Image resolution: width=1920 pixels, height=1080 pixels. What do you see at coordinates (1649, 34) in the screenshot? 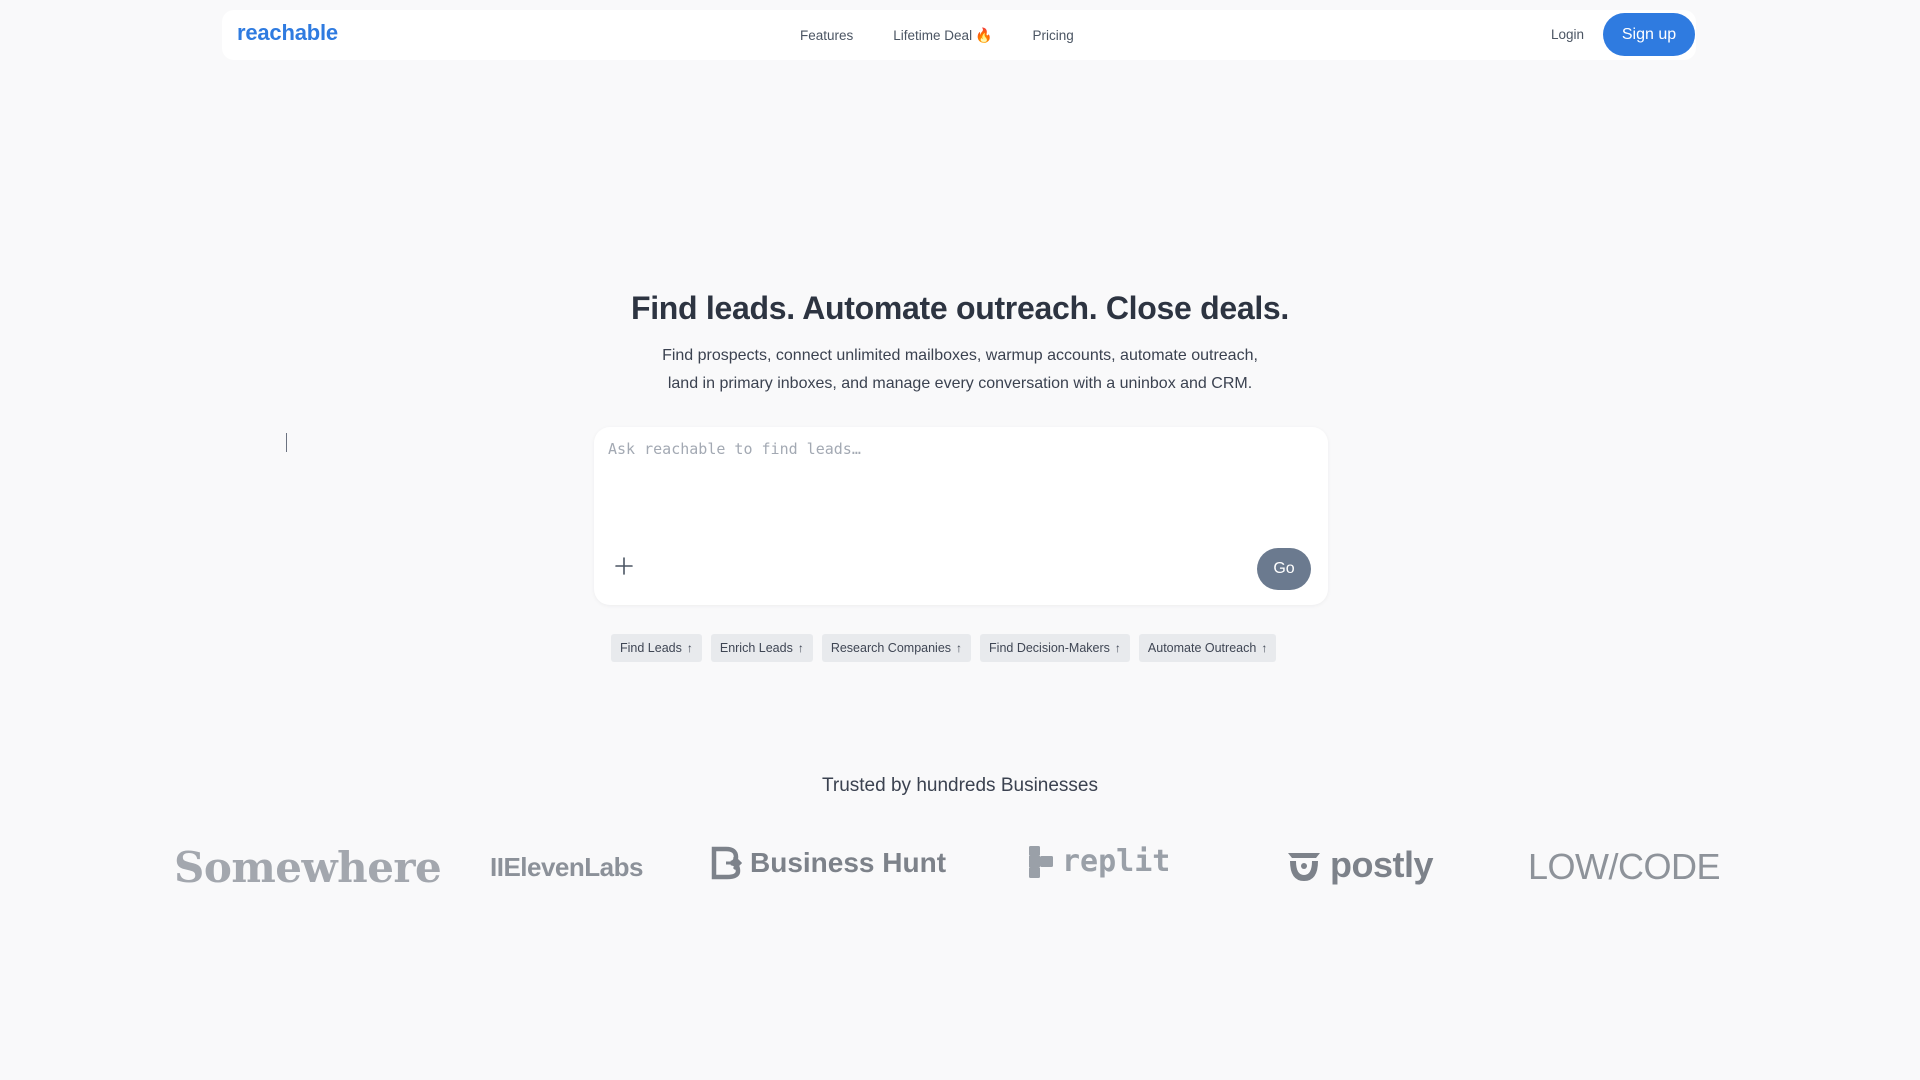
I see `signup-button: Sign up` at bounding box center [1649, 34].